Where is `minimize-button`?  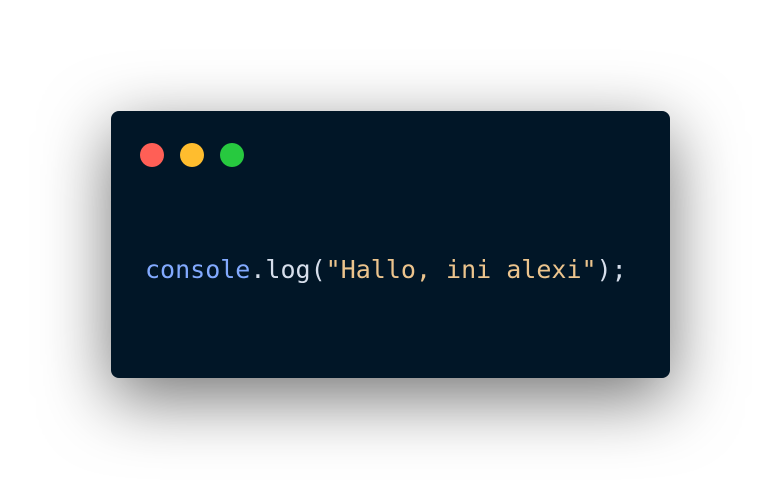 minimize-button is located at coordinates (192, 155).